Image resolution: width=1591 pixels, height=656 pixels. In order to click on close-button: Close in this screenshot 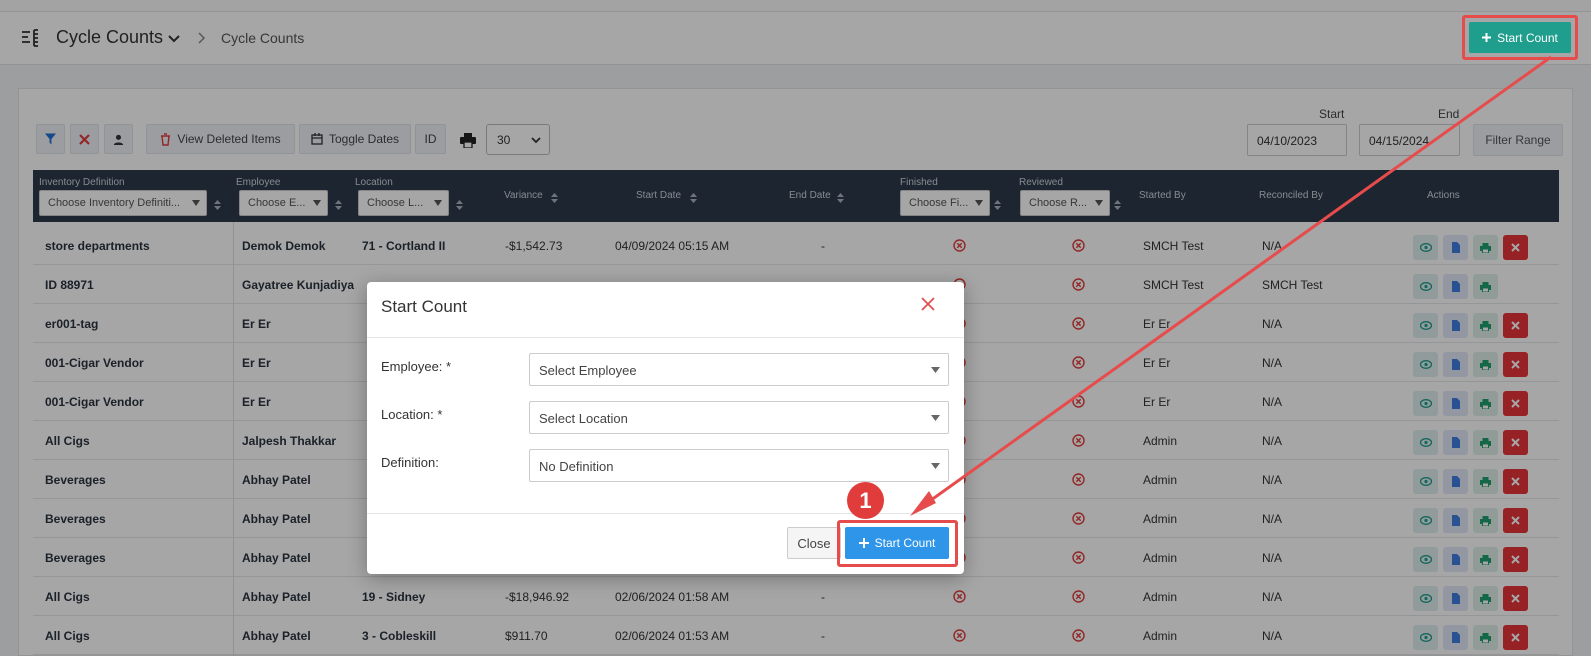, I will do `click(814, 543)`.